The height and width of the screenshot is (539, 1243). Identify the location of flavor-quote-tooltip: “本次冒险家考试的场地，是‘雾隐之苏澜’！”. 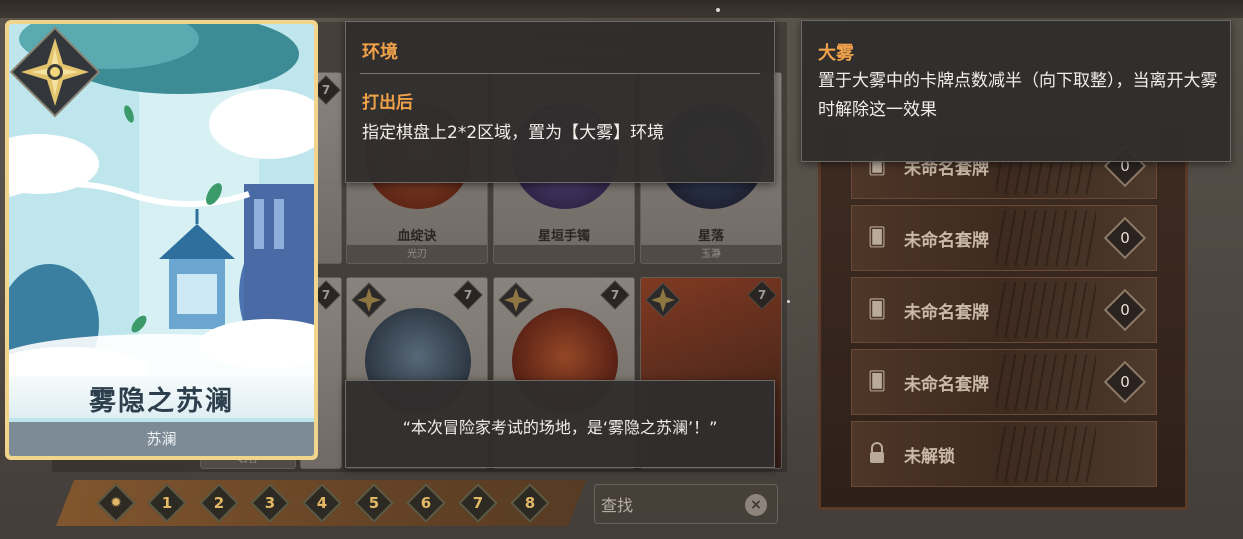
(560, 424).